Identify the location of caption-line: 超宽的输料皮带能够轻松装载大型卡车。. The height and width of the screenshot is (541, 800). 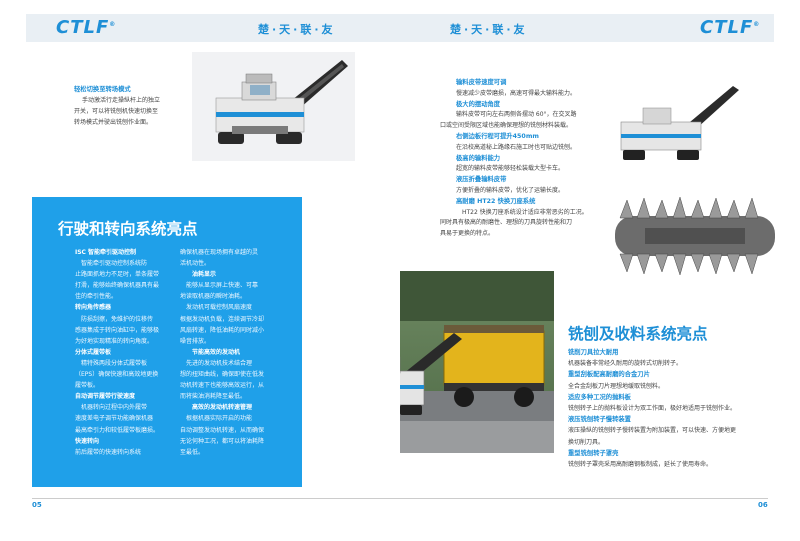
(510, 169).